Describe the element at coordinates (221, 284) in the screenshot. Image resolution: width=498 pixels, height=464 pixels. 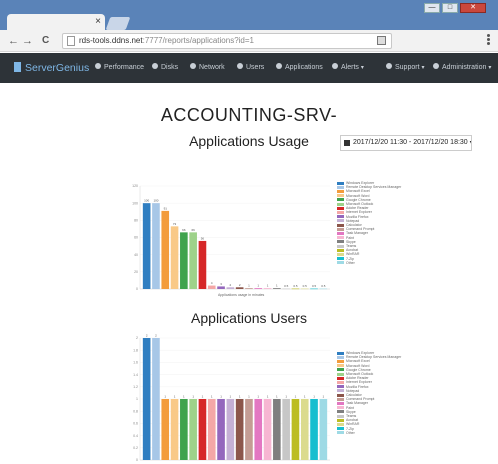
I see `bar-value-label: 3` at that location.